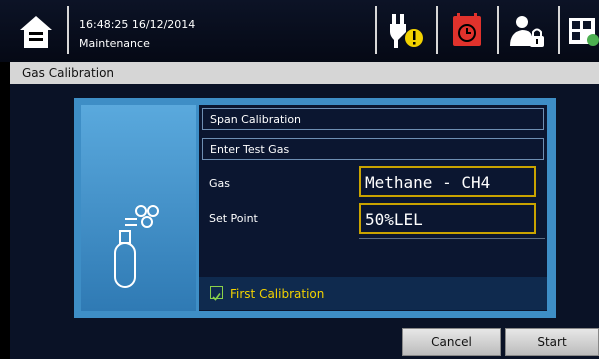 The height and width of the screenshot is (359, 599). Describe the element at coordinates (68, 73) in the screenshot. I see `window-title: Gas Calibration` at that location.